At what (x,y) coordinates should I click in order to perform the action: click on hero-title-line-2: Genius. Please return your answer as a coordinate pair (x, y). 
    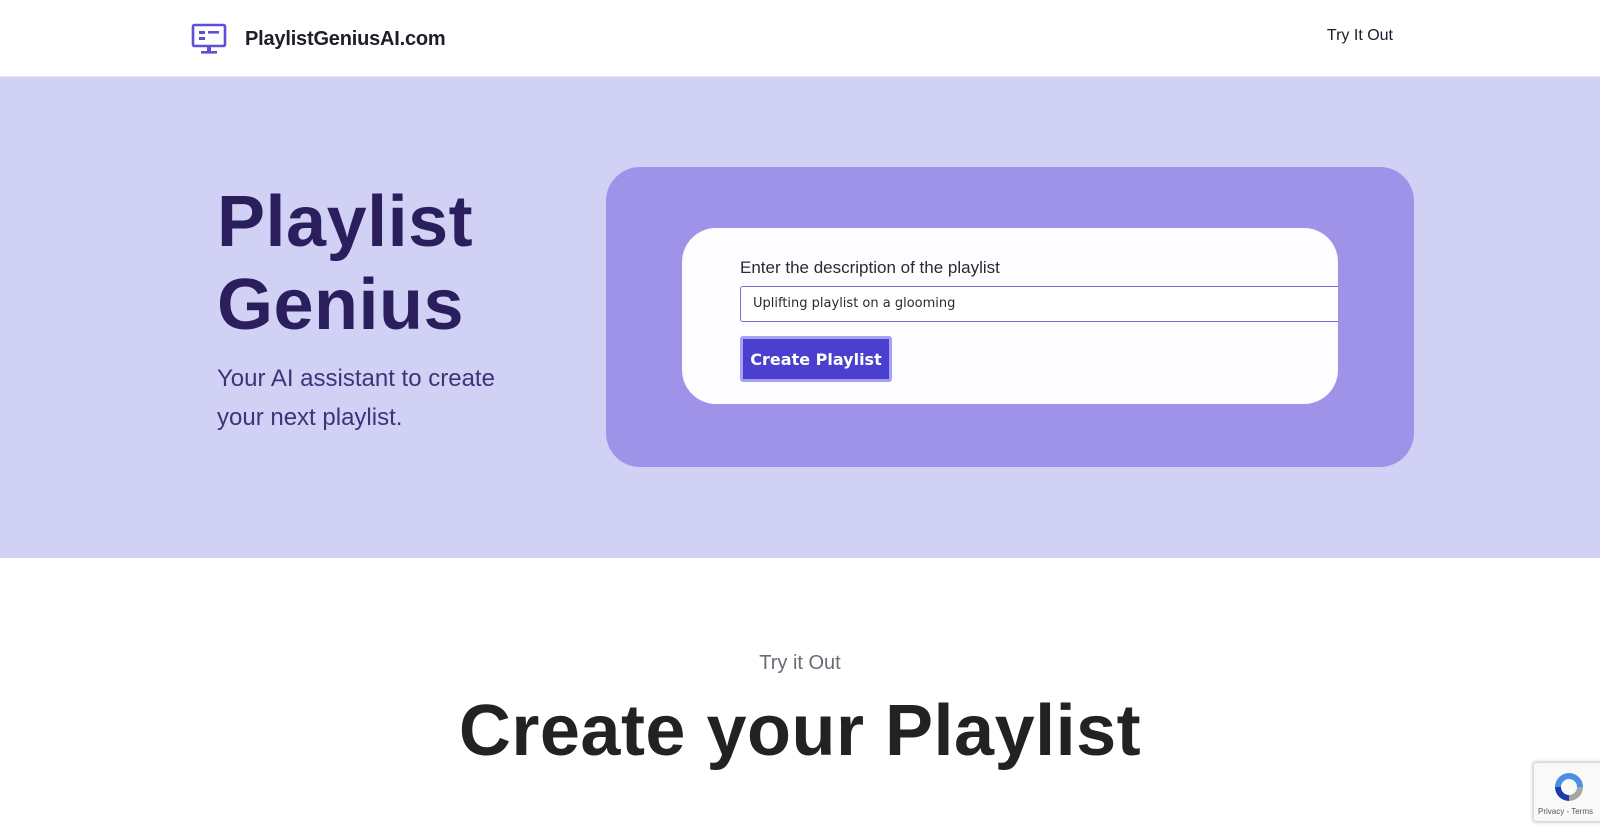
    Looking at the image, I should click on (341, 305).